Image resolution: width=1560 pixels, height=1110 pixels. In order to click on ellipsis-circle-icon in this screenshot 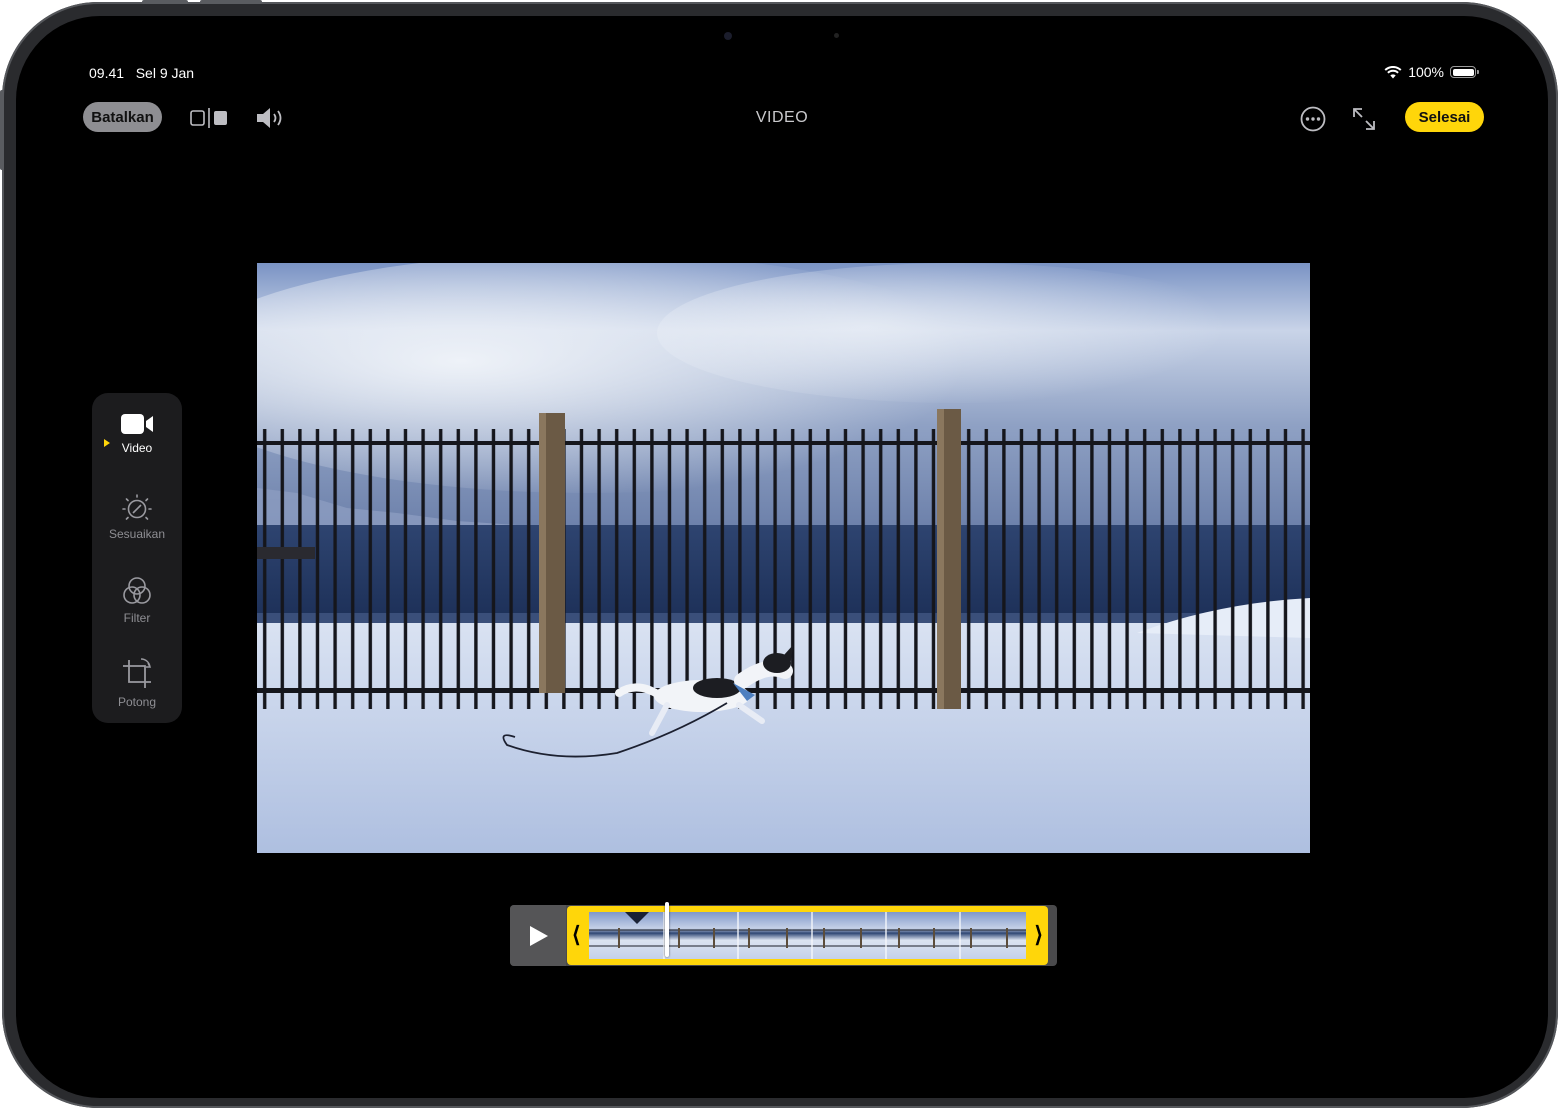, I will do `click(1313, 119)`.